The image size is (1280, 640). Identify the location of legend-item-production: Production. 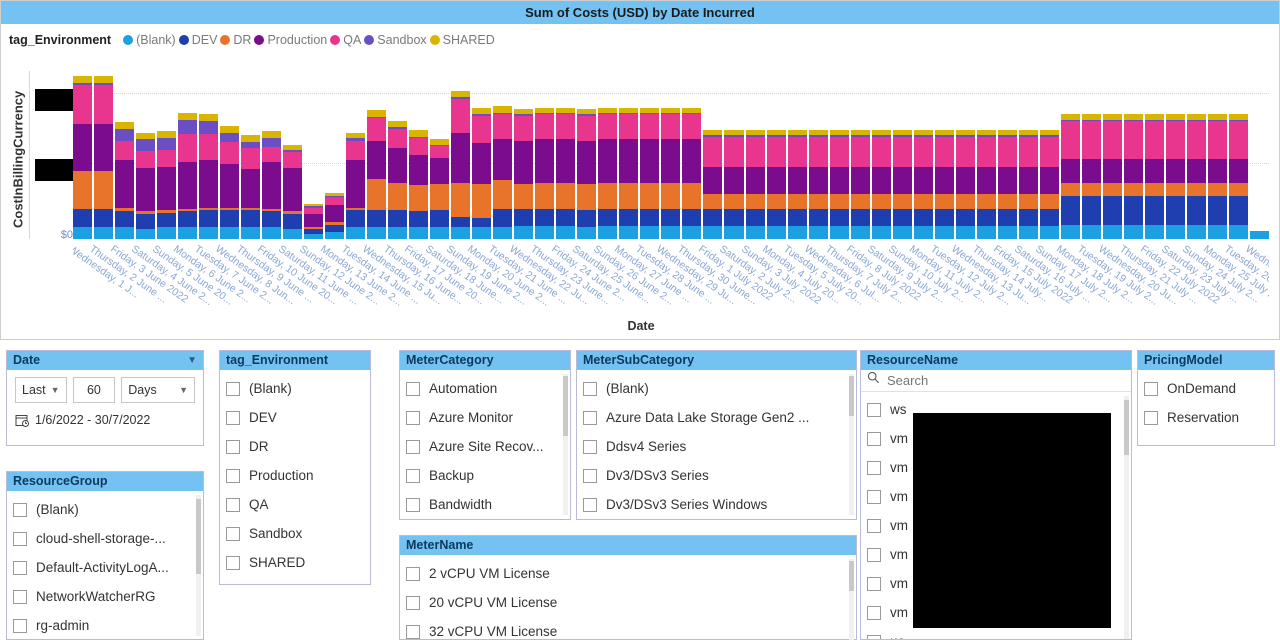
(290, 40).